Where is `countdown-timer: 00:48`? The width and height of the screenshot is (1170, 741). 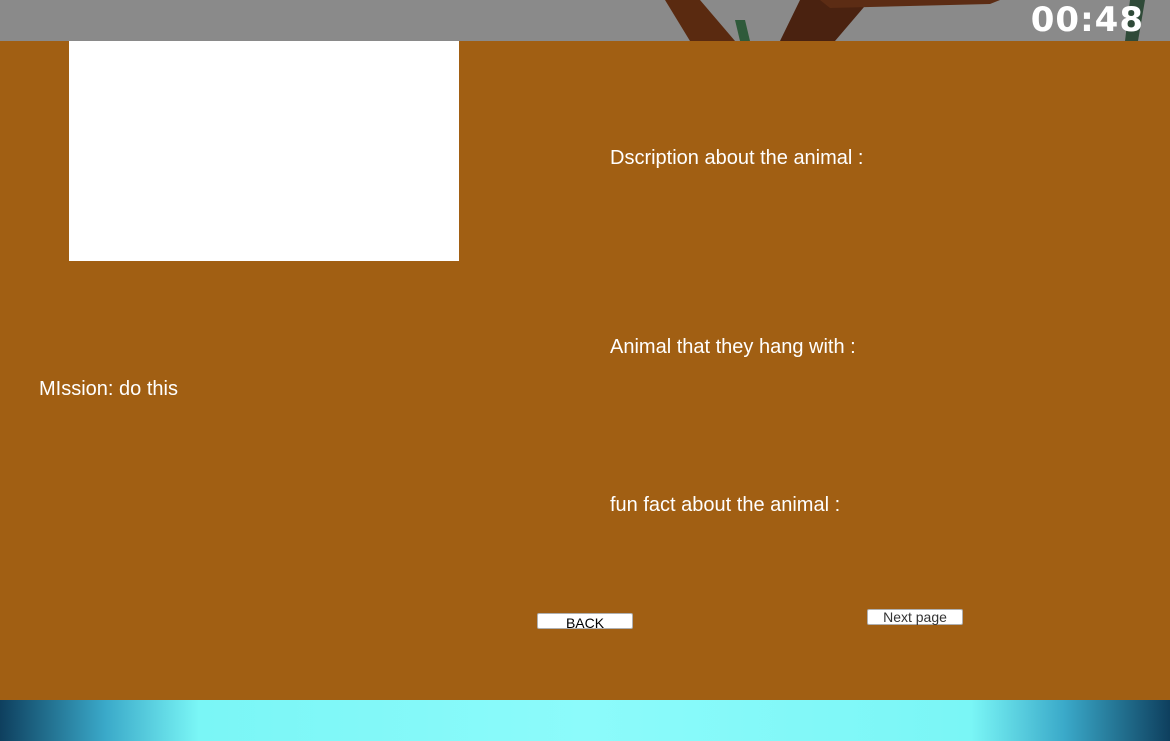
countdown-timer: 00:48 is located at coordinates (1087, 20).